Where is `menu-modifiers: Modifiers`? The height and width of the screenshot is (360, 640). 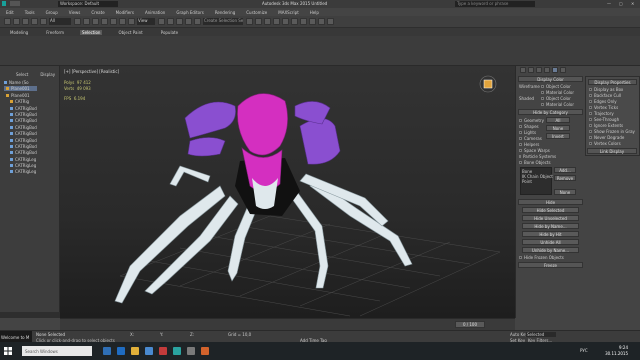 menu-modifiers: Modifiers is located at coordinates (125, 12).